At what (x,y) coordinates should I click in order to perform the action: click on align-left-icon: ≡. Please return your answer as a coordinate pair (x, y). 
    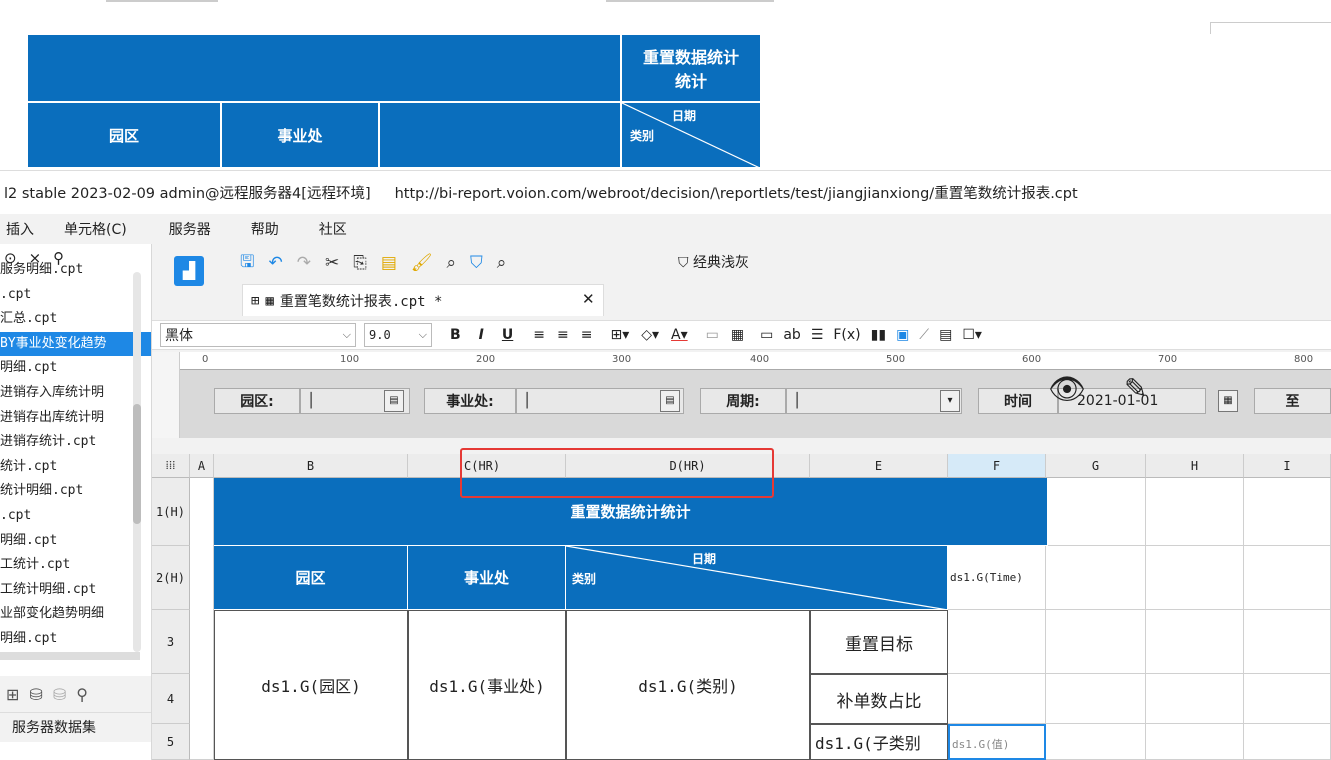
    Looking at the image, I should click on (539, 335).